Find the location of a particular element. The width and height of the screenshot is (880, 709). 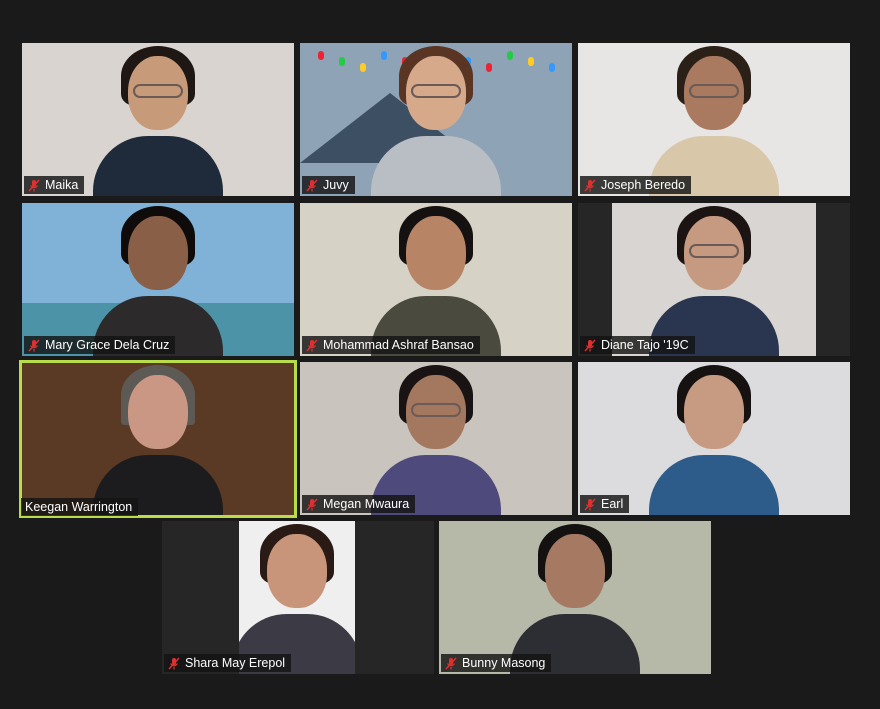

participant-nameplate: Keegan Warrington is located at coordinates (80, 507).